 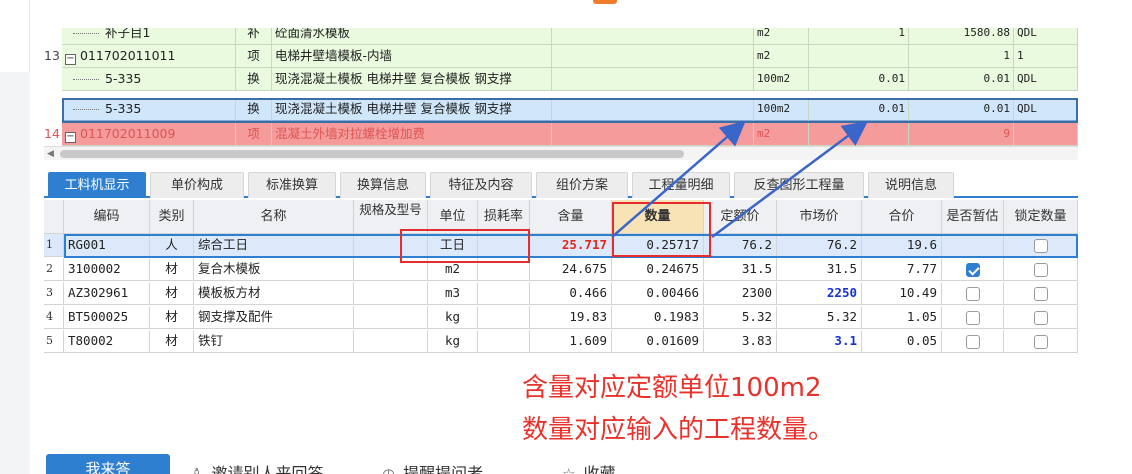 What do you see at coordinates (588, 467) in the screenshot?
I see `favorite-link: ☆ 收藏` at bounding box center [588, 467].